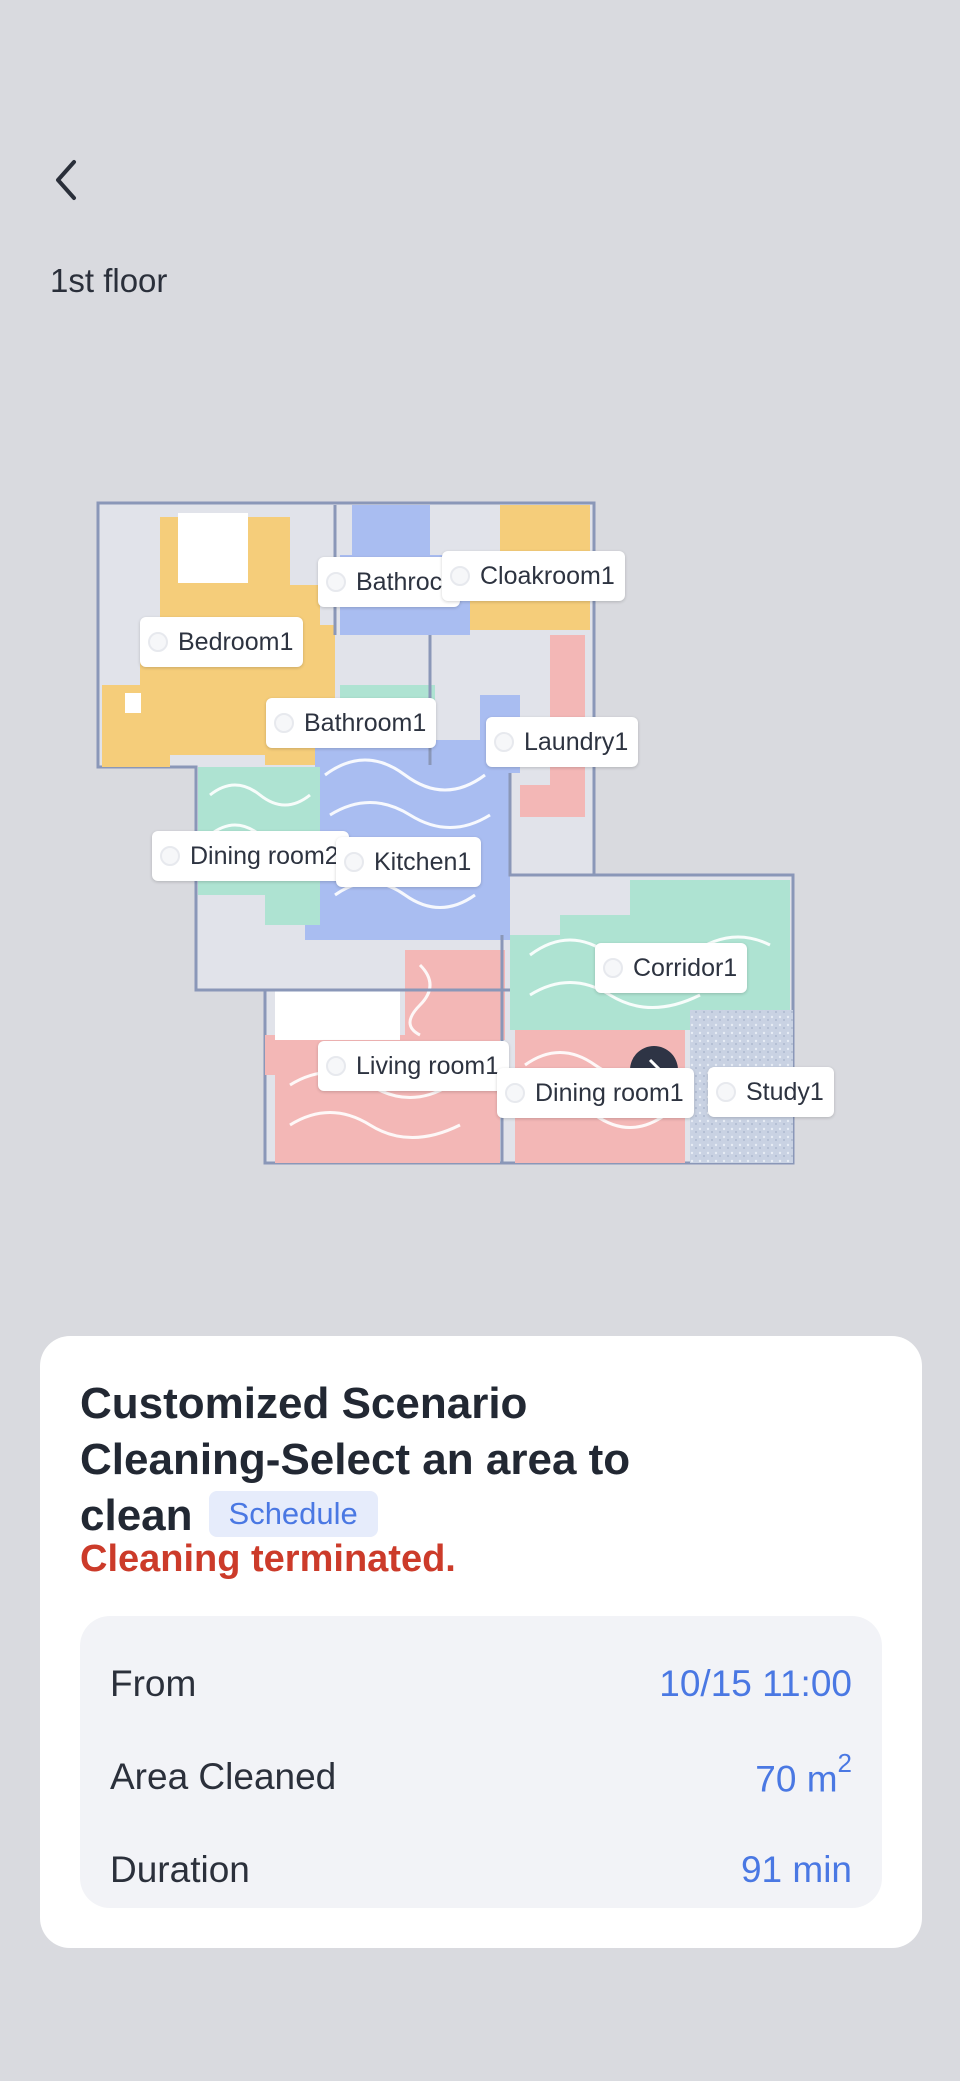 The image size is (960, 2081). What do you see at coordinates (755, 1683) in the screenshot?
I see `stat-value: 10/15 11:00` at bounding box center [755, 1683].